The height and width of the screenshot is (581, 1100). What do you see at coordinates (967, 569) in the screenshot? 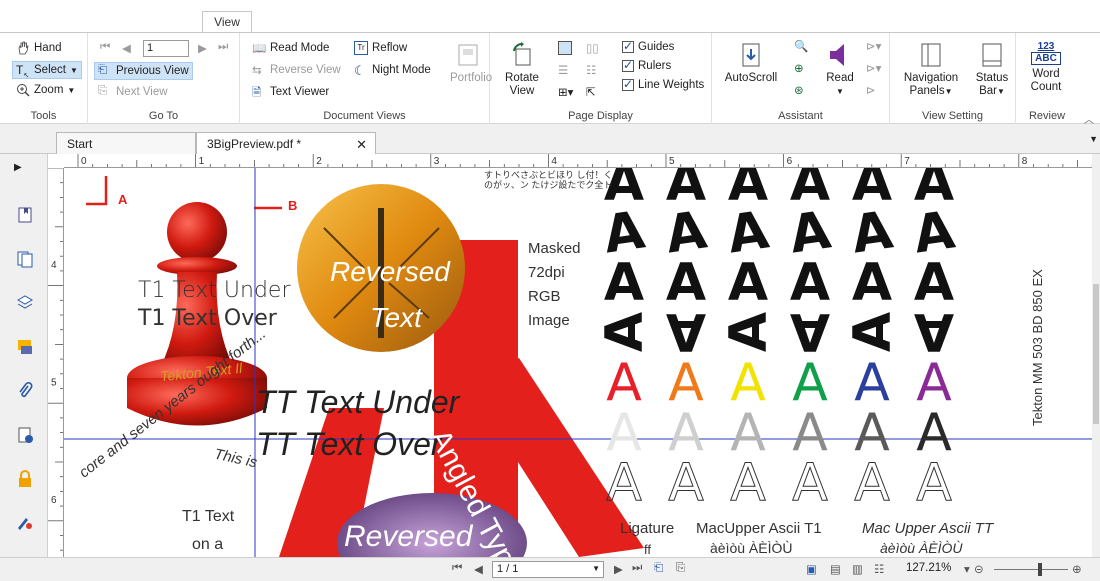
I see `zoom-dropdown-icon: ▾` at bounding box center [967, 569].